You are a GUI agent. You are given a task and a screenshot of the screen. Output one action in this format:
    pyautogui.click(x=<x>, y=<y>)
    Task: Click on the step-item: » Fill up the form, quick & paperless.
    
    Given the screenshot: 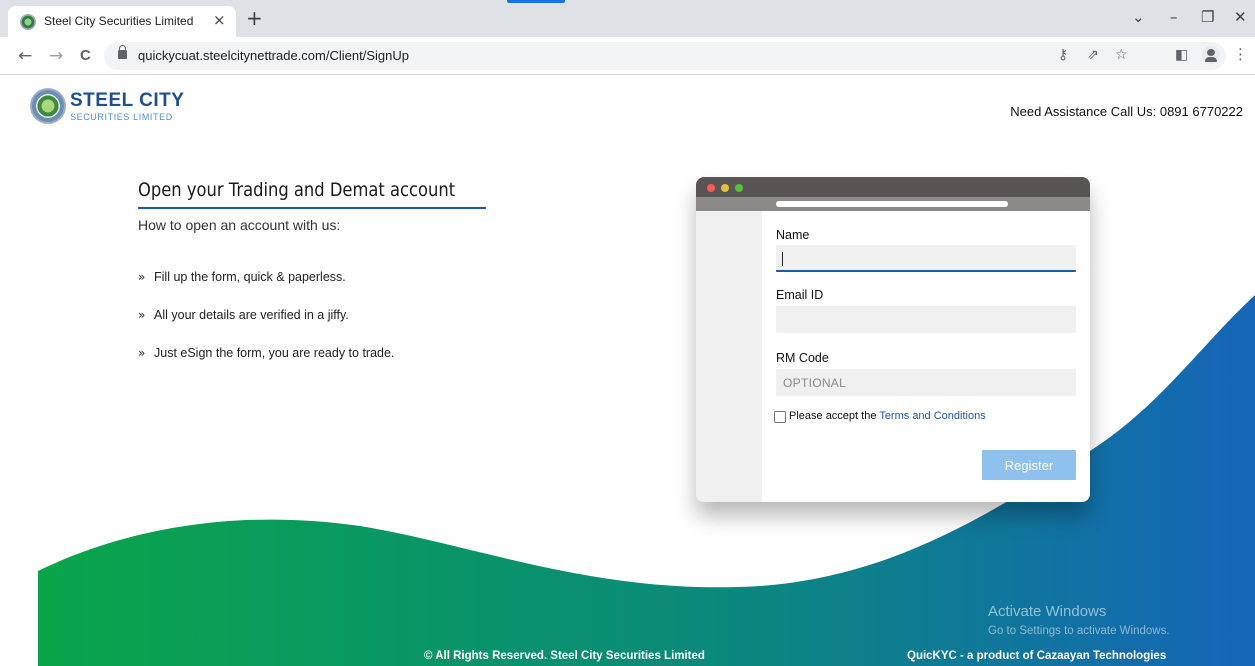 What is the action you would take?
    pyautogui.click(x=242, y=277)
    